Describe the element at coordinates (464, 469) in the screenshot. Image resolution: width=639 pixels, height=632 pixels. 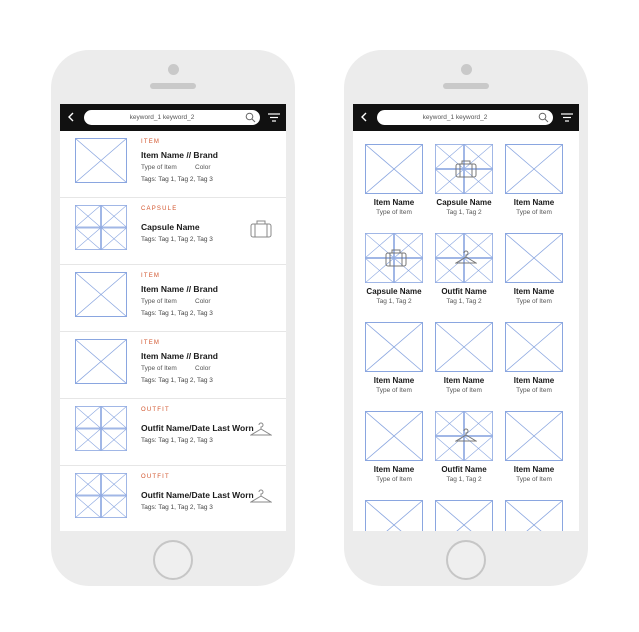
I see `grid-item-name: Outfit Name` at that location.